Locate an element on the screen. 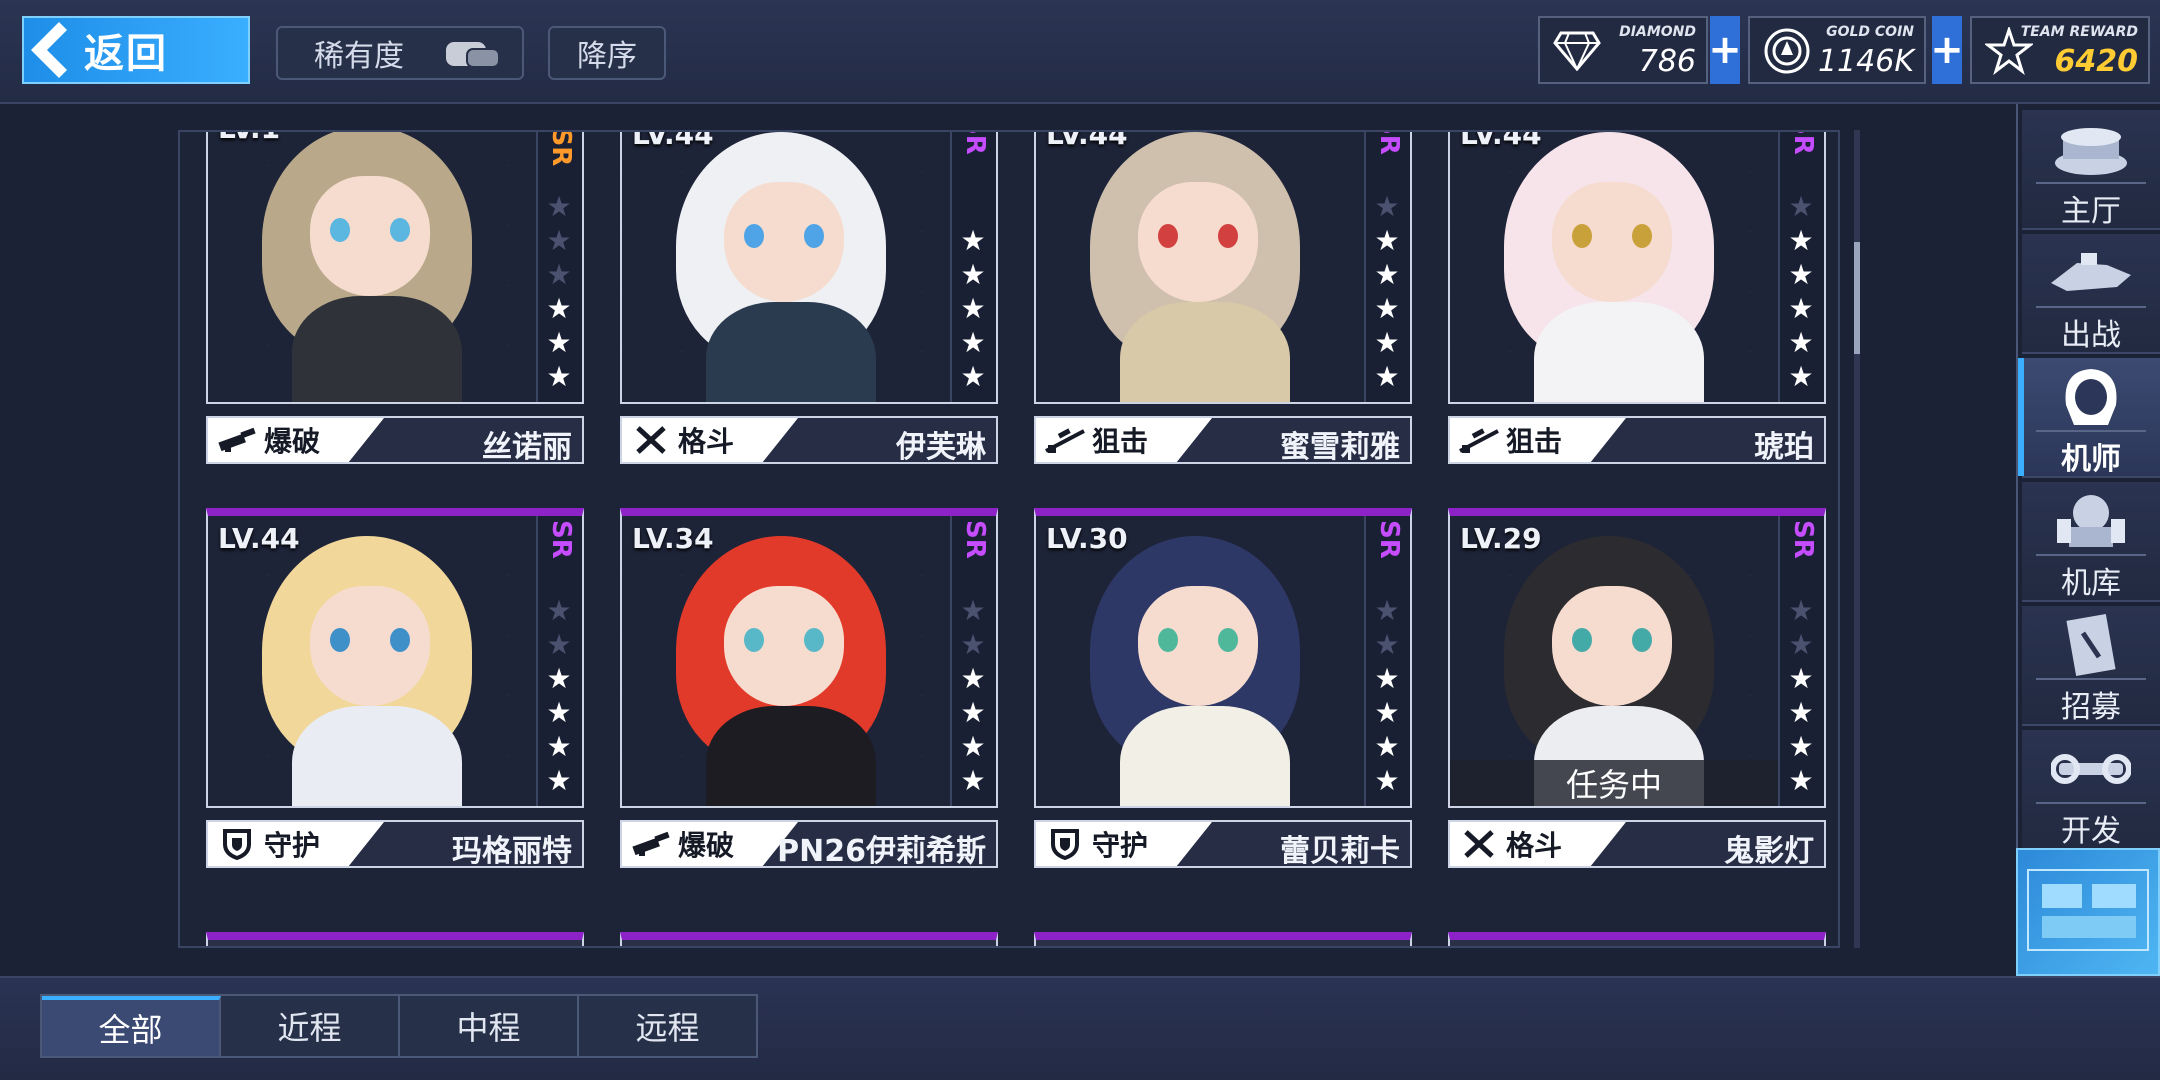  nav-hall: 主厅 is located at coordinates (2091, 170).